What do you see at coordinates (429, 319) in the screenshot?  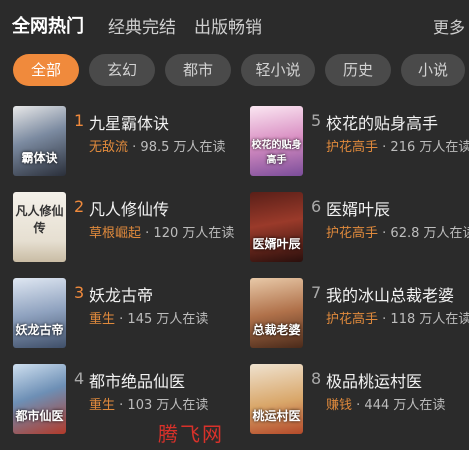 I see `reader-count: 118 万人在读` at bounding box center [429, 319].